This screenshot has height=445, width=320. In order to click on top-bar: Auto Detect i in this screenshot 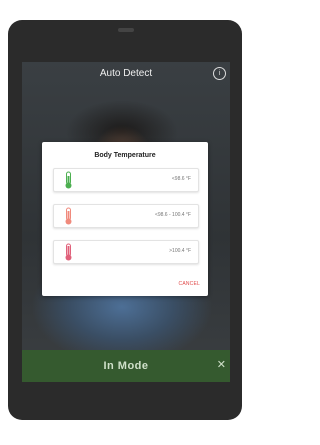, I will do `click(126, 73)`.